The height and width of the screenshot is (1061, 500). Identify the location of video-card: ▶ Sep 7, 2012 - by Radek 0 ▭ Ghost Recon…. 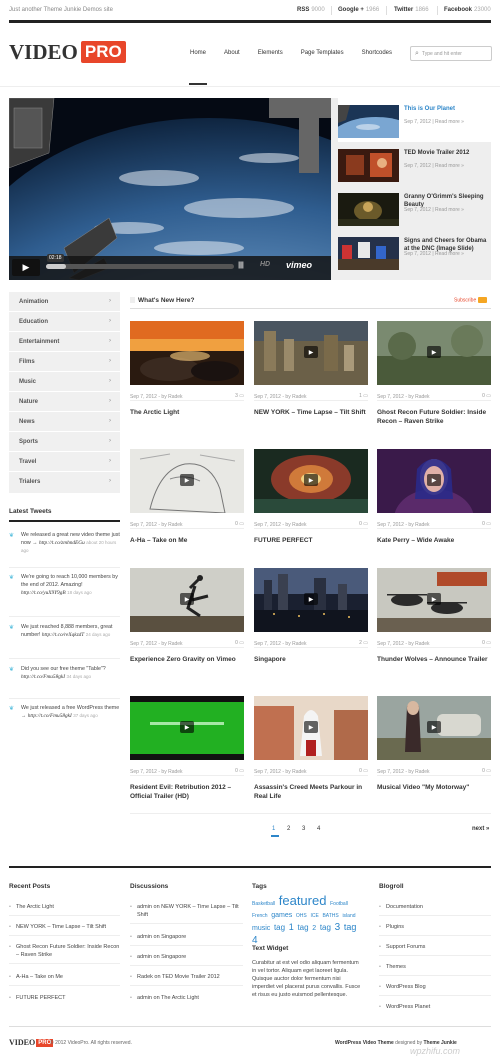
(434, 377).